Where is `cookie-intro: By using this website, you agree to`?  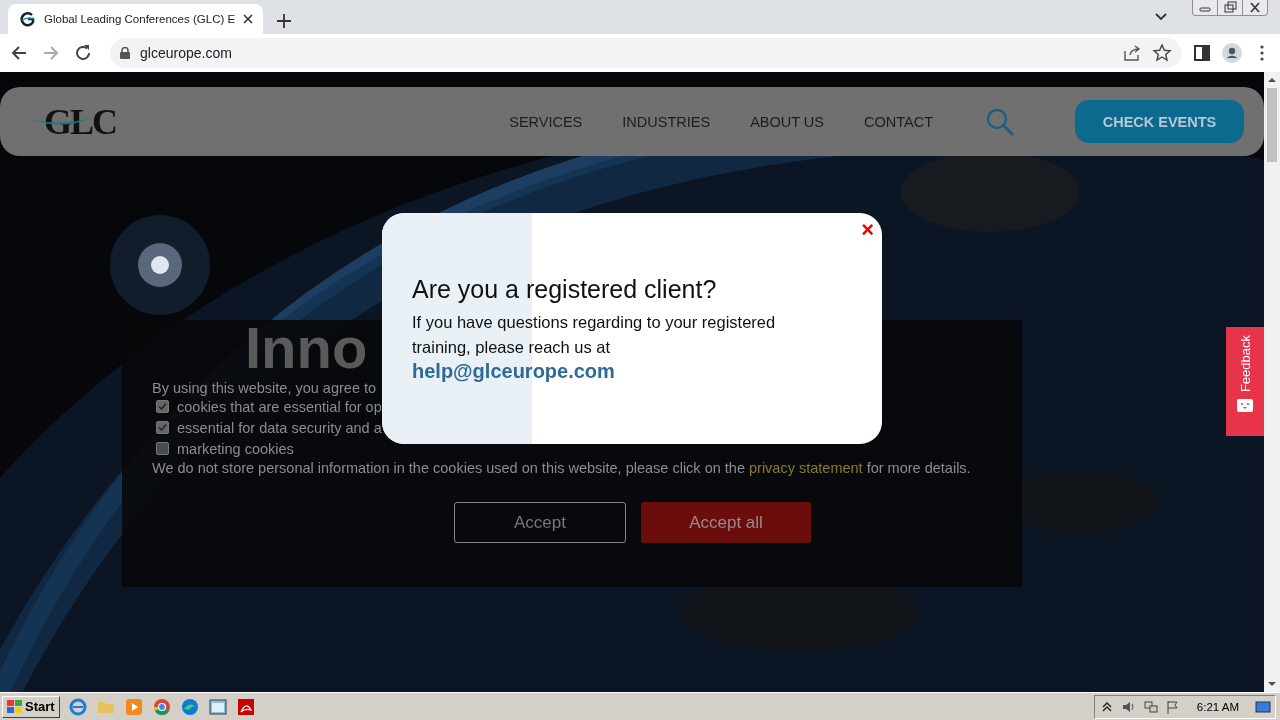 cookie-intro: By using this website, you agree to is located at coordinates (264, 388).